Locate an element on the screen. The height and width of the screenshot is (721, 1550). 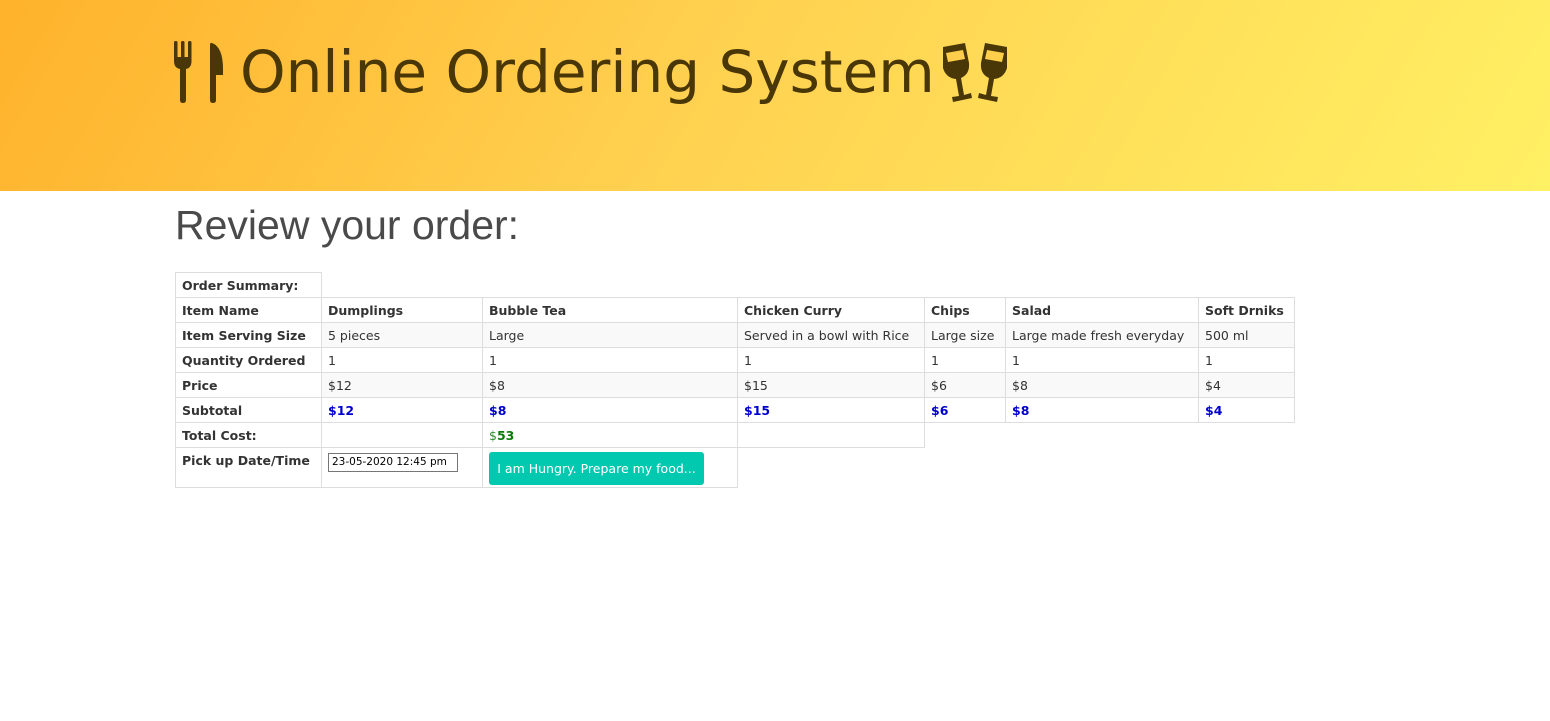
subtotal-cell: $4 is located at coordinates (1246, 410).